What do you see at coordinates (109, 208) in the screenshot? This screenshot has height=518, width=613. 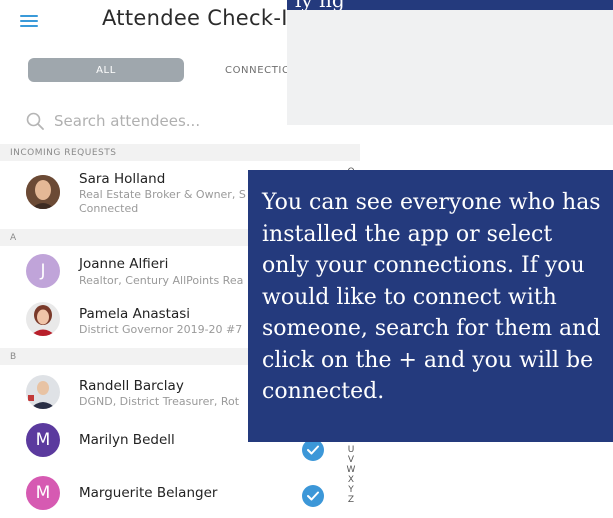 I see `connection-status: Connected` at bounding box center [109, 208].